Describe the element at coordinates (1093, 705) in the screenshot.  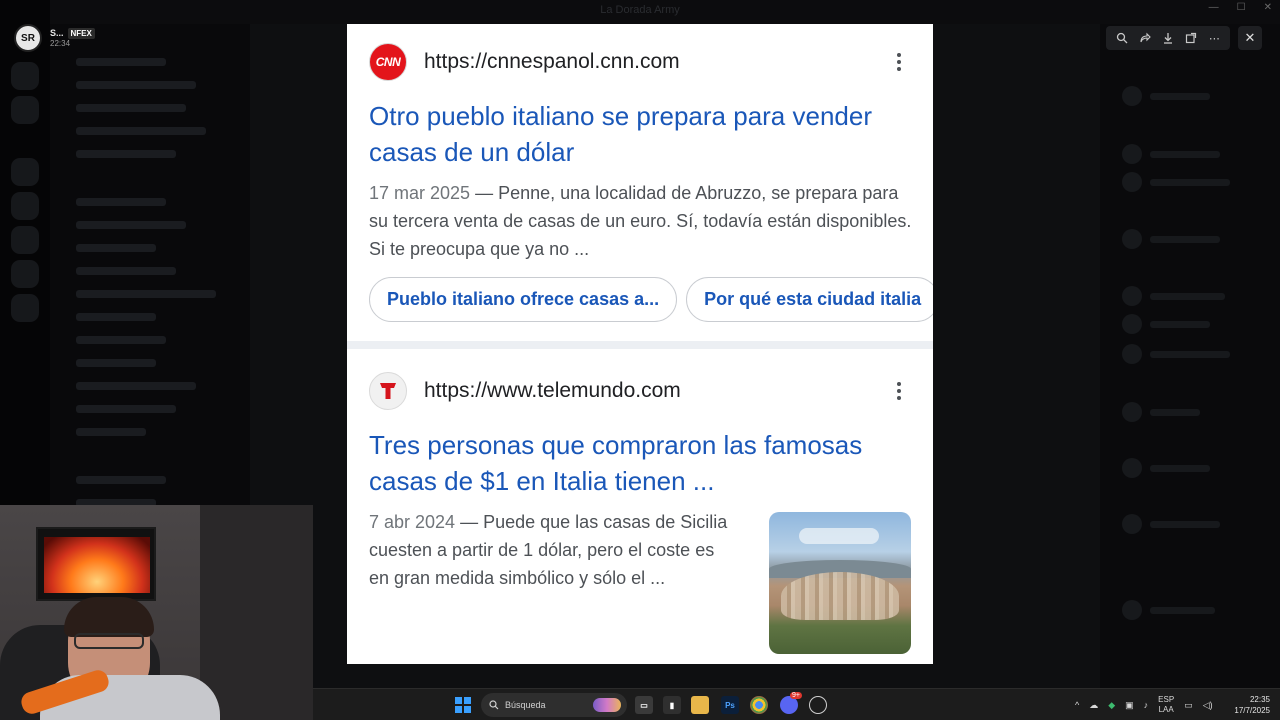
I see `cloud-icon: ☁` at that location.